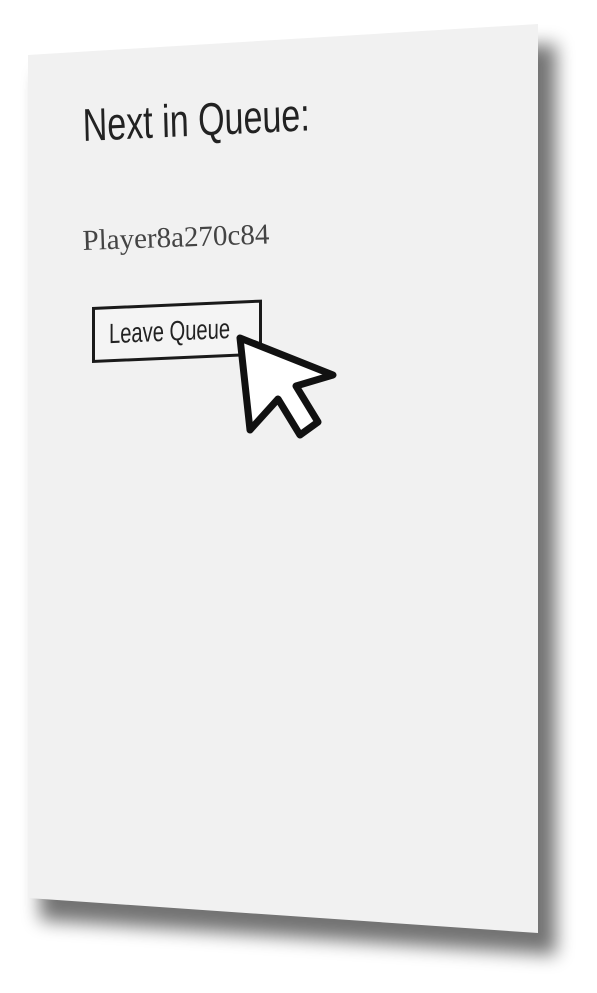 The height and width of the screenshot is (993, 597). Describe the element at coordinates (196, 119) in the screenshot. I see `queue-title: Next in Queue:` at that location.